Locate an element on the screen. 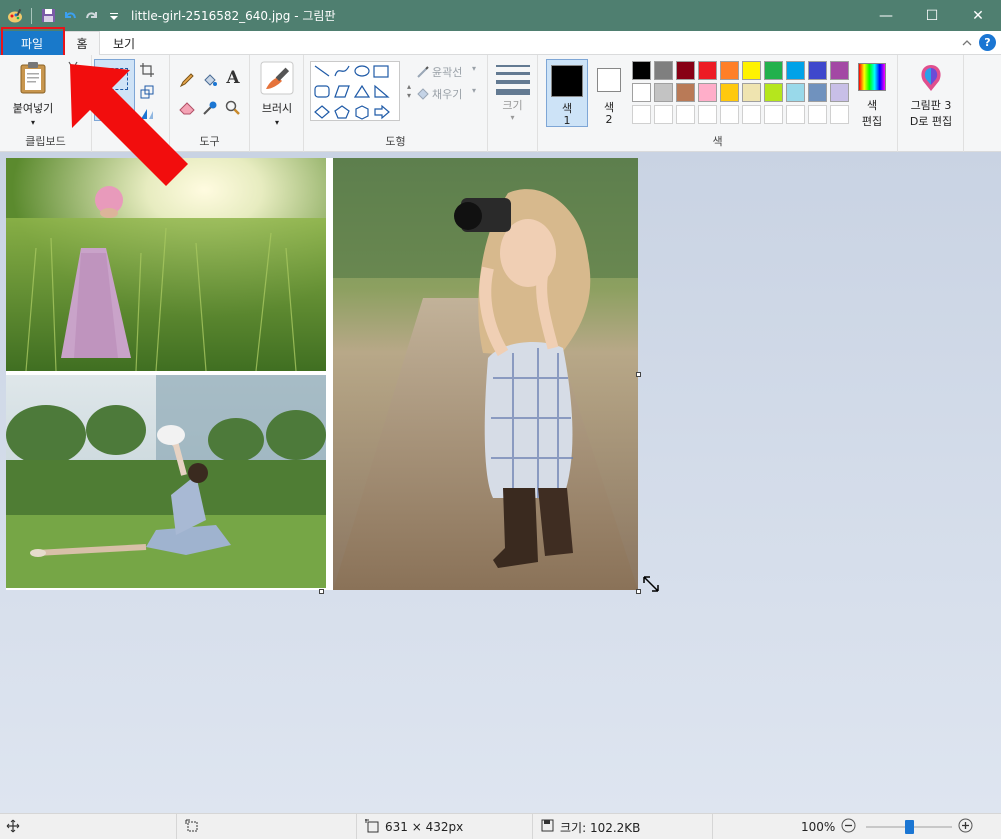 The image size is (1001, 839). customize-quick-access-icon is located at coordinates (114, 16).